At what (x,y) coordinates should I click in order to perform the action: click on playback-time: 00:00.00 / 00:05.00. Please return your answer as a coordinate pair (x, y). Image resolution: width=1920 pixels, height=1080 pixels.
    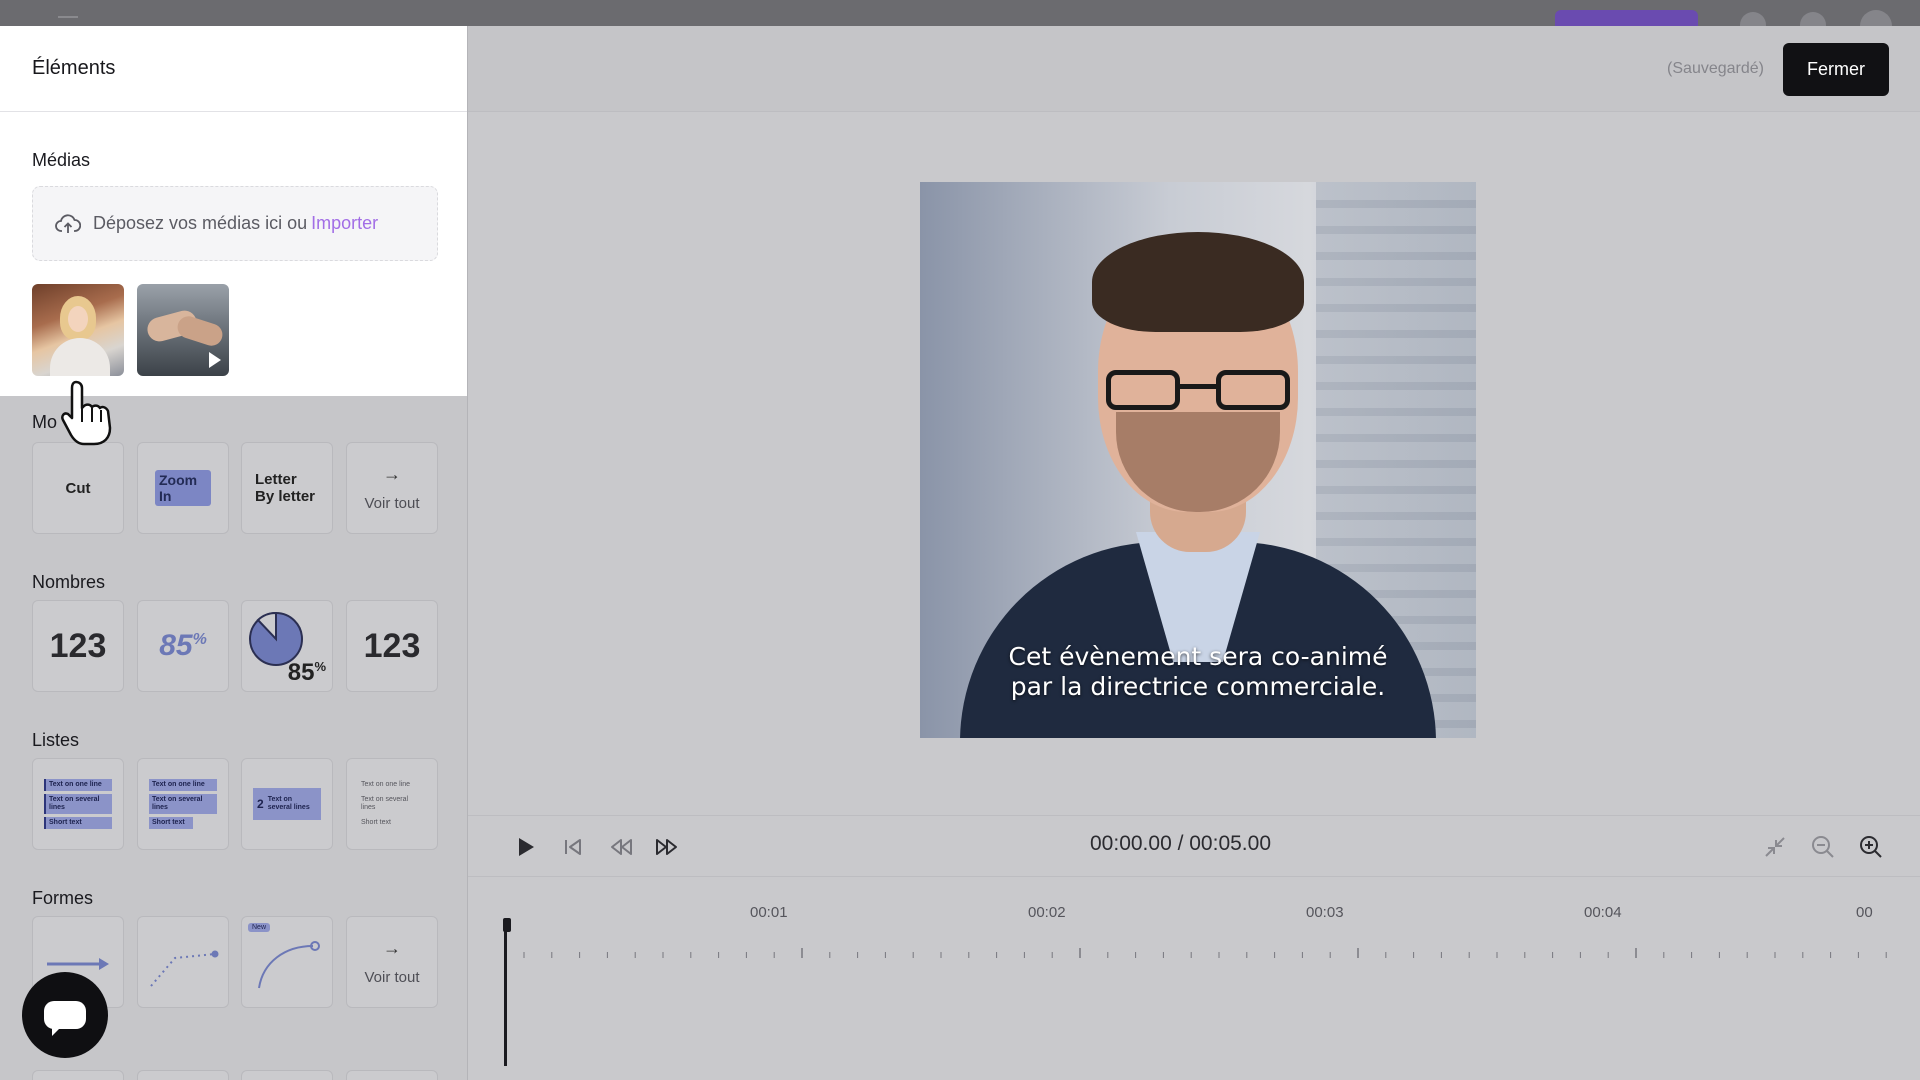
    Looking at the image, I should click on (1180, 843).